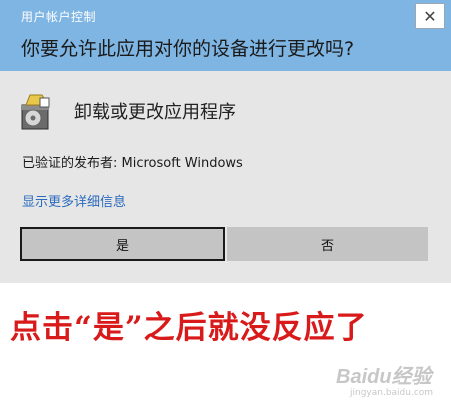 The height and width of the screenshot is (406, 451). What do you see at coordinates (59, 17) in the screenshot?
I see `dialog-title: 用户帐户控制` at bounding box center [59, 17].